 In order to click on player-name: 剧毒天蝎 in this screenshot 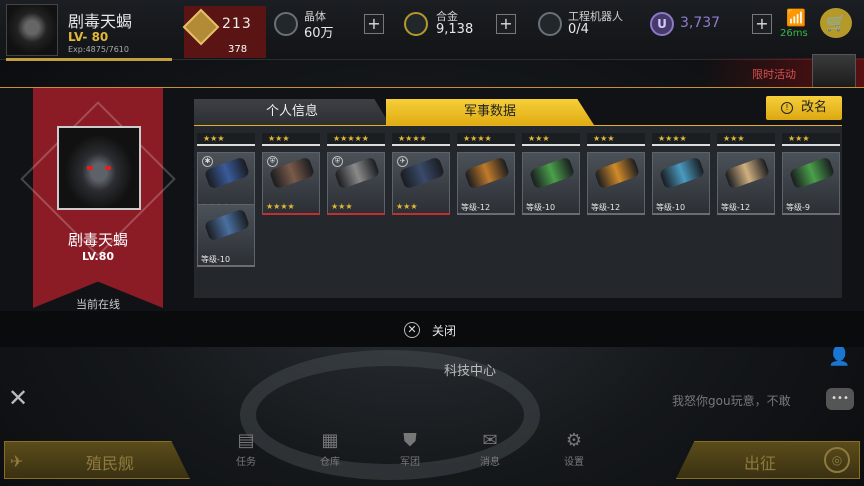, I will do `click(100, 21)`.